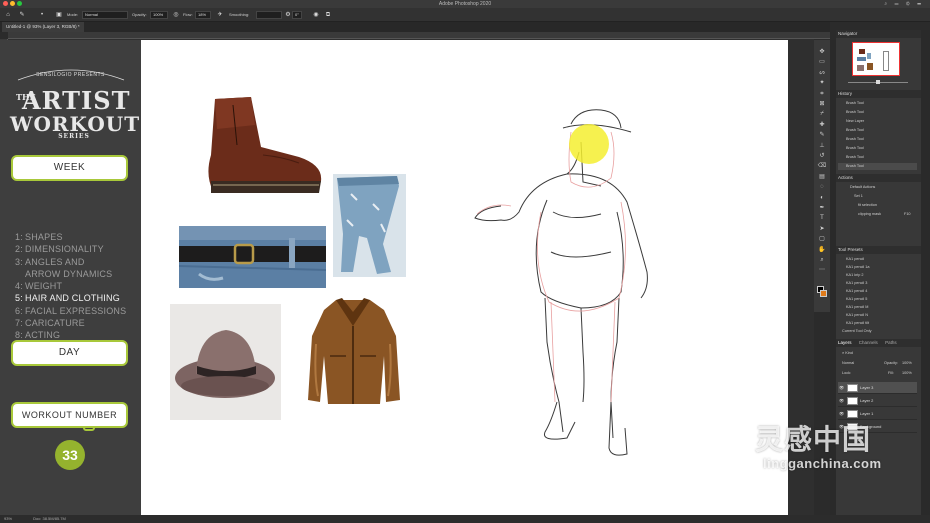  What do you see at coordinates (877, 388) in the screenshot?
I see `layer-row: 👁 Layer 3` at bounding box center [877, 388].